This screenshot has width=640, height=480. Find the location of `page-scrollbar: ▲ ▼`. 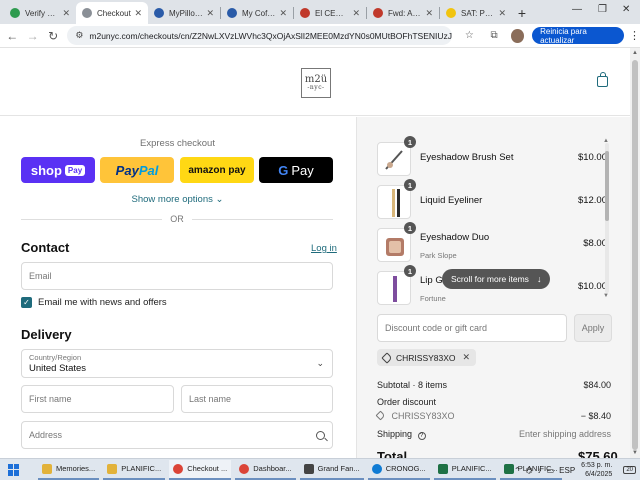

page-scrollbar: ▲ ▼ is located at coordinates (635, 253).